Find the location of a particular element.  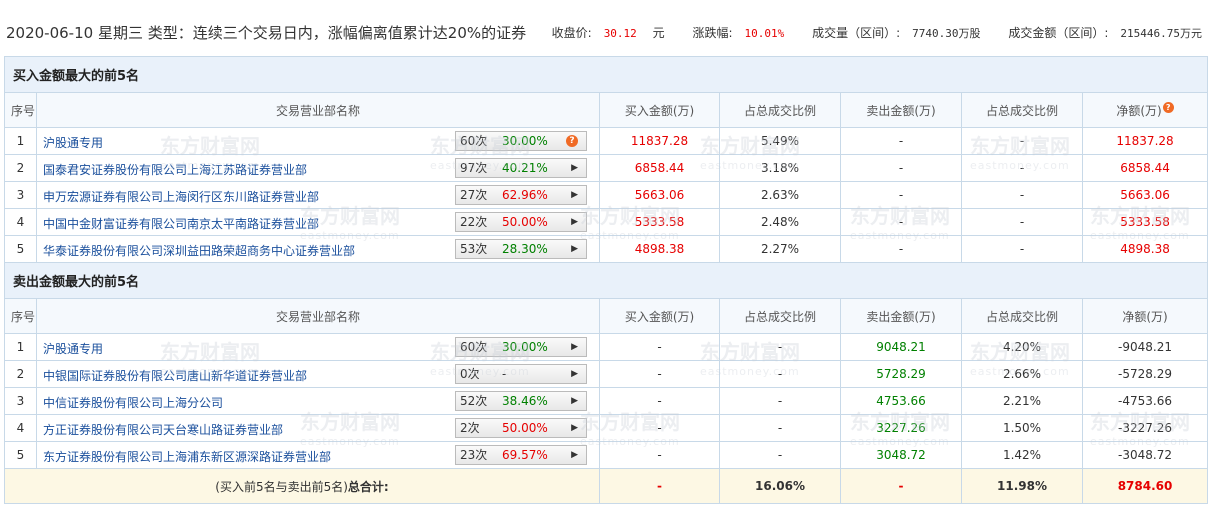

col-net: 净额(万) is located at coordinates (1145, 316).